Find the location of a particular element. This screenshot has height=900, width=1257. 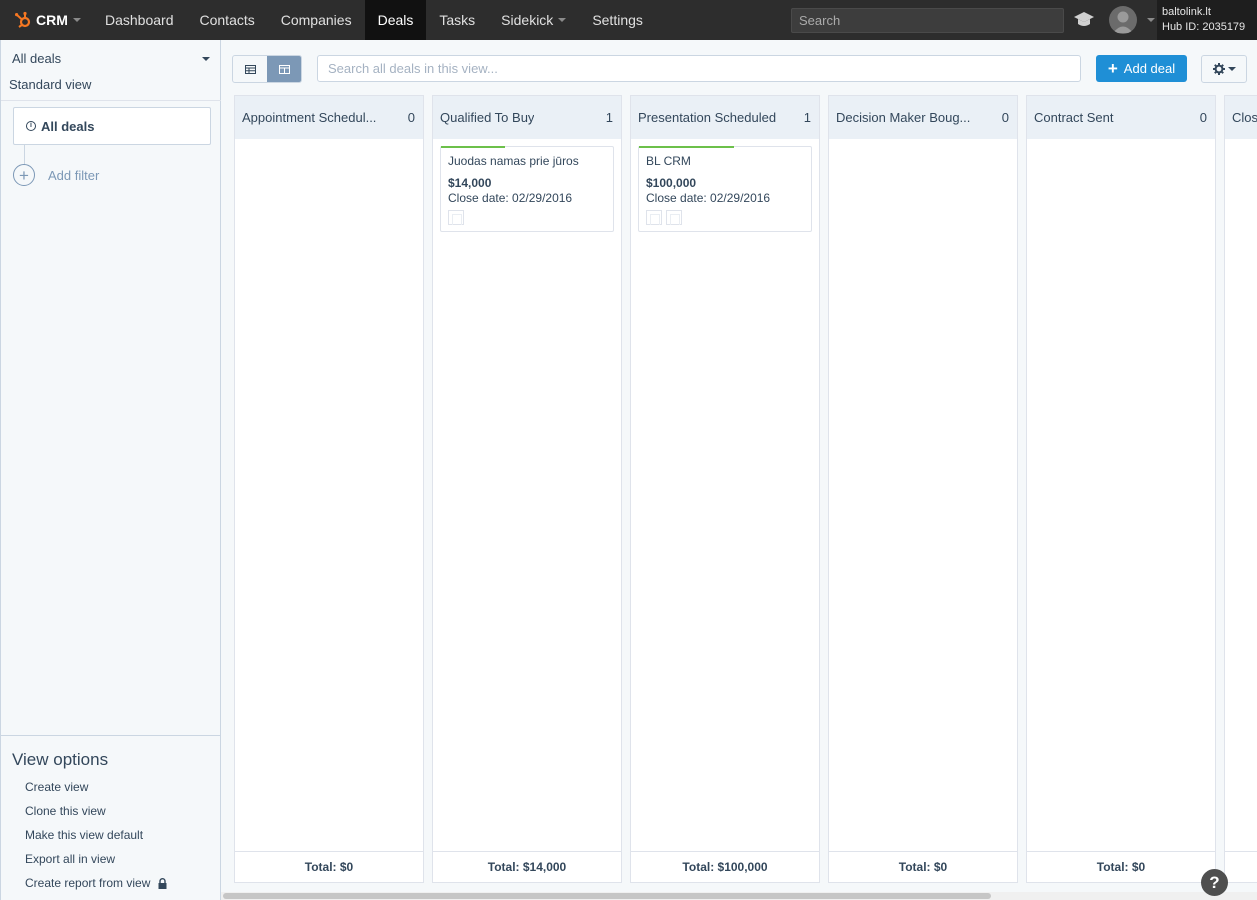

clone-view-link: Clone this view is located at coordinates (65, 811).